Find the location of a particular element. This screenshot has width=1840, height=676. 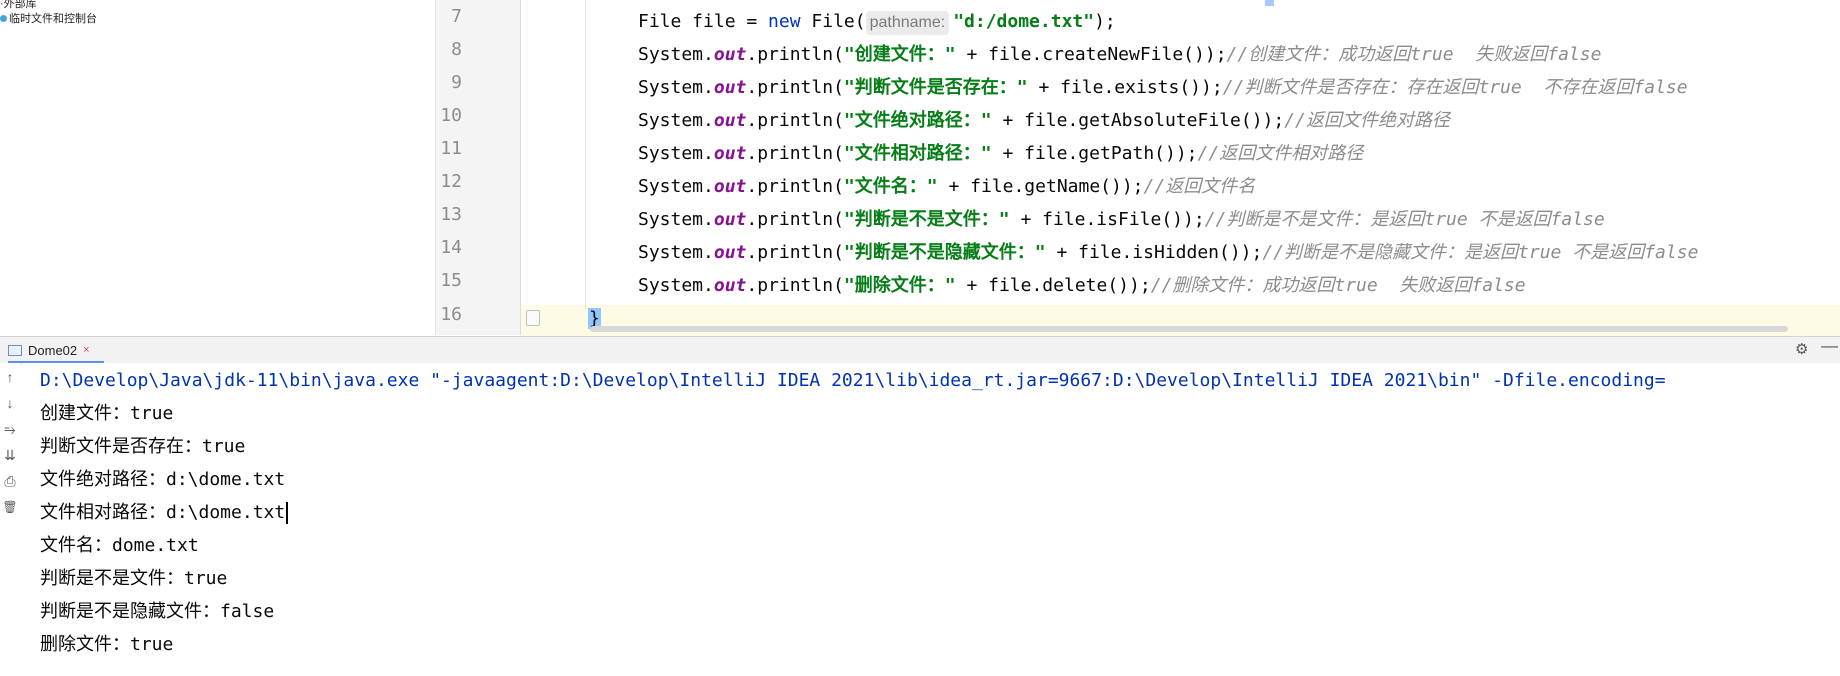

line-number: 10 is located at coordinates (451, 115).